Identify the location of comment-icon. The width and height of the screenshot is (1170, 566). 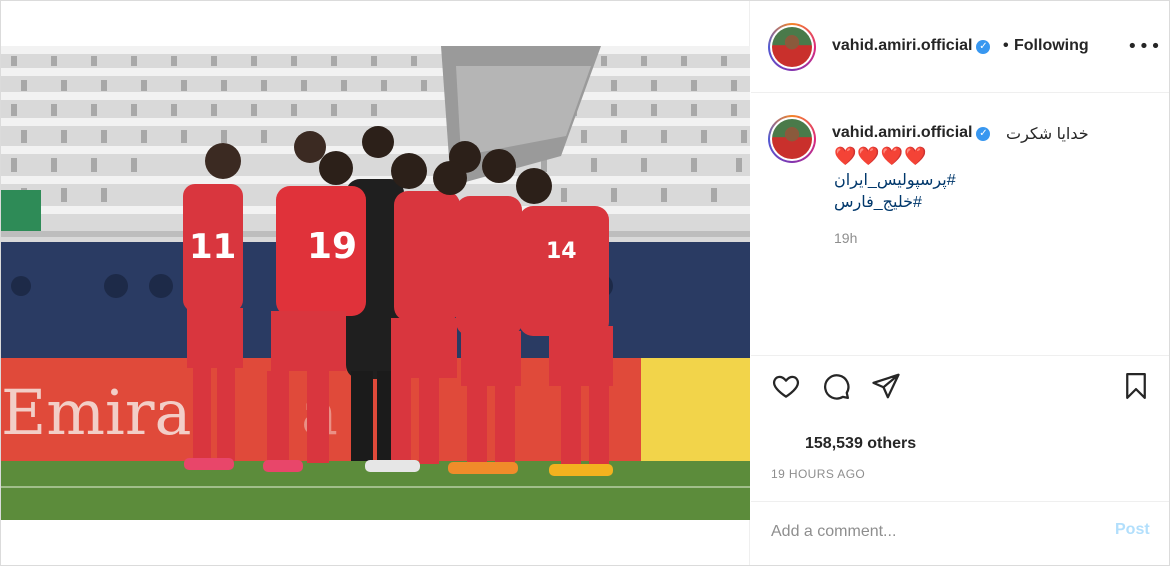
(837, 386).